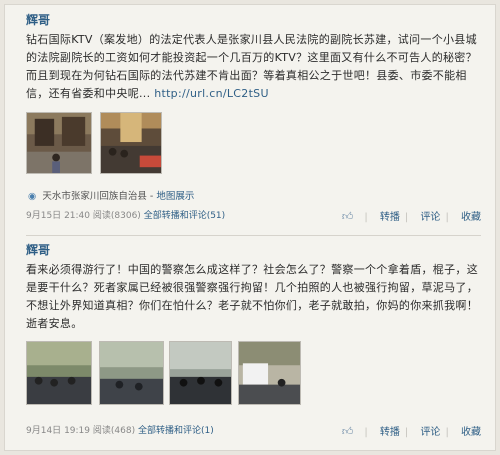 This screenshot has width=500, height=455. I want to click on post-time: 21:40, so click(77, 216).